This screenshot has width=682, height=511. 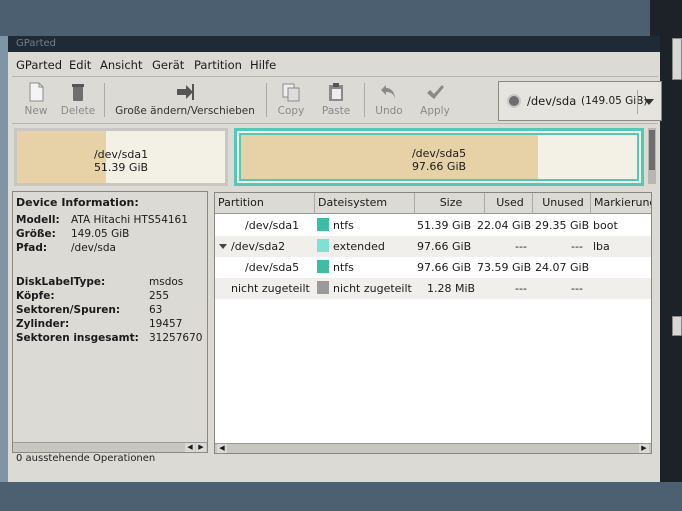 I want to click on chevron-down-icon, so click(x=648, y=102).